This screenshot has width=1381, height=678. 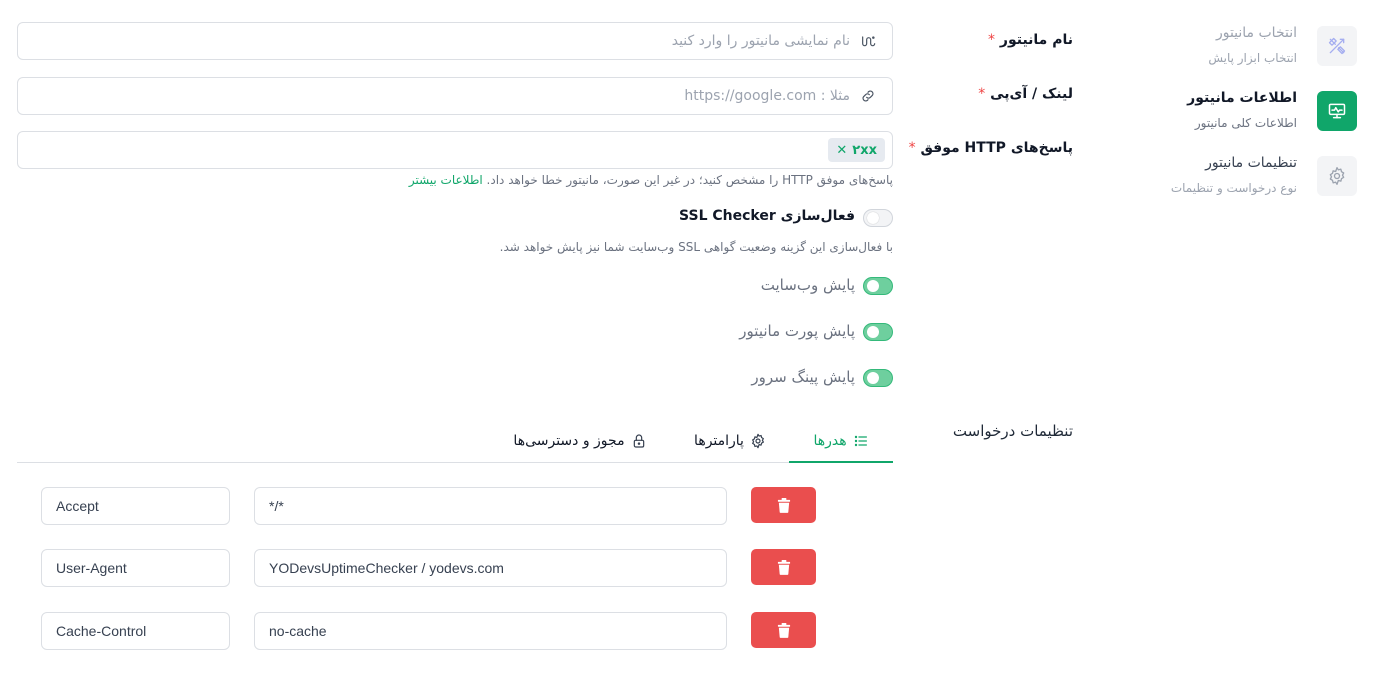 I want to click on step-monitor-info-icon-box, so click(x=1337, y=111).